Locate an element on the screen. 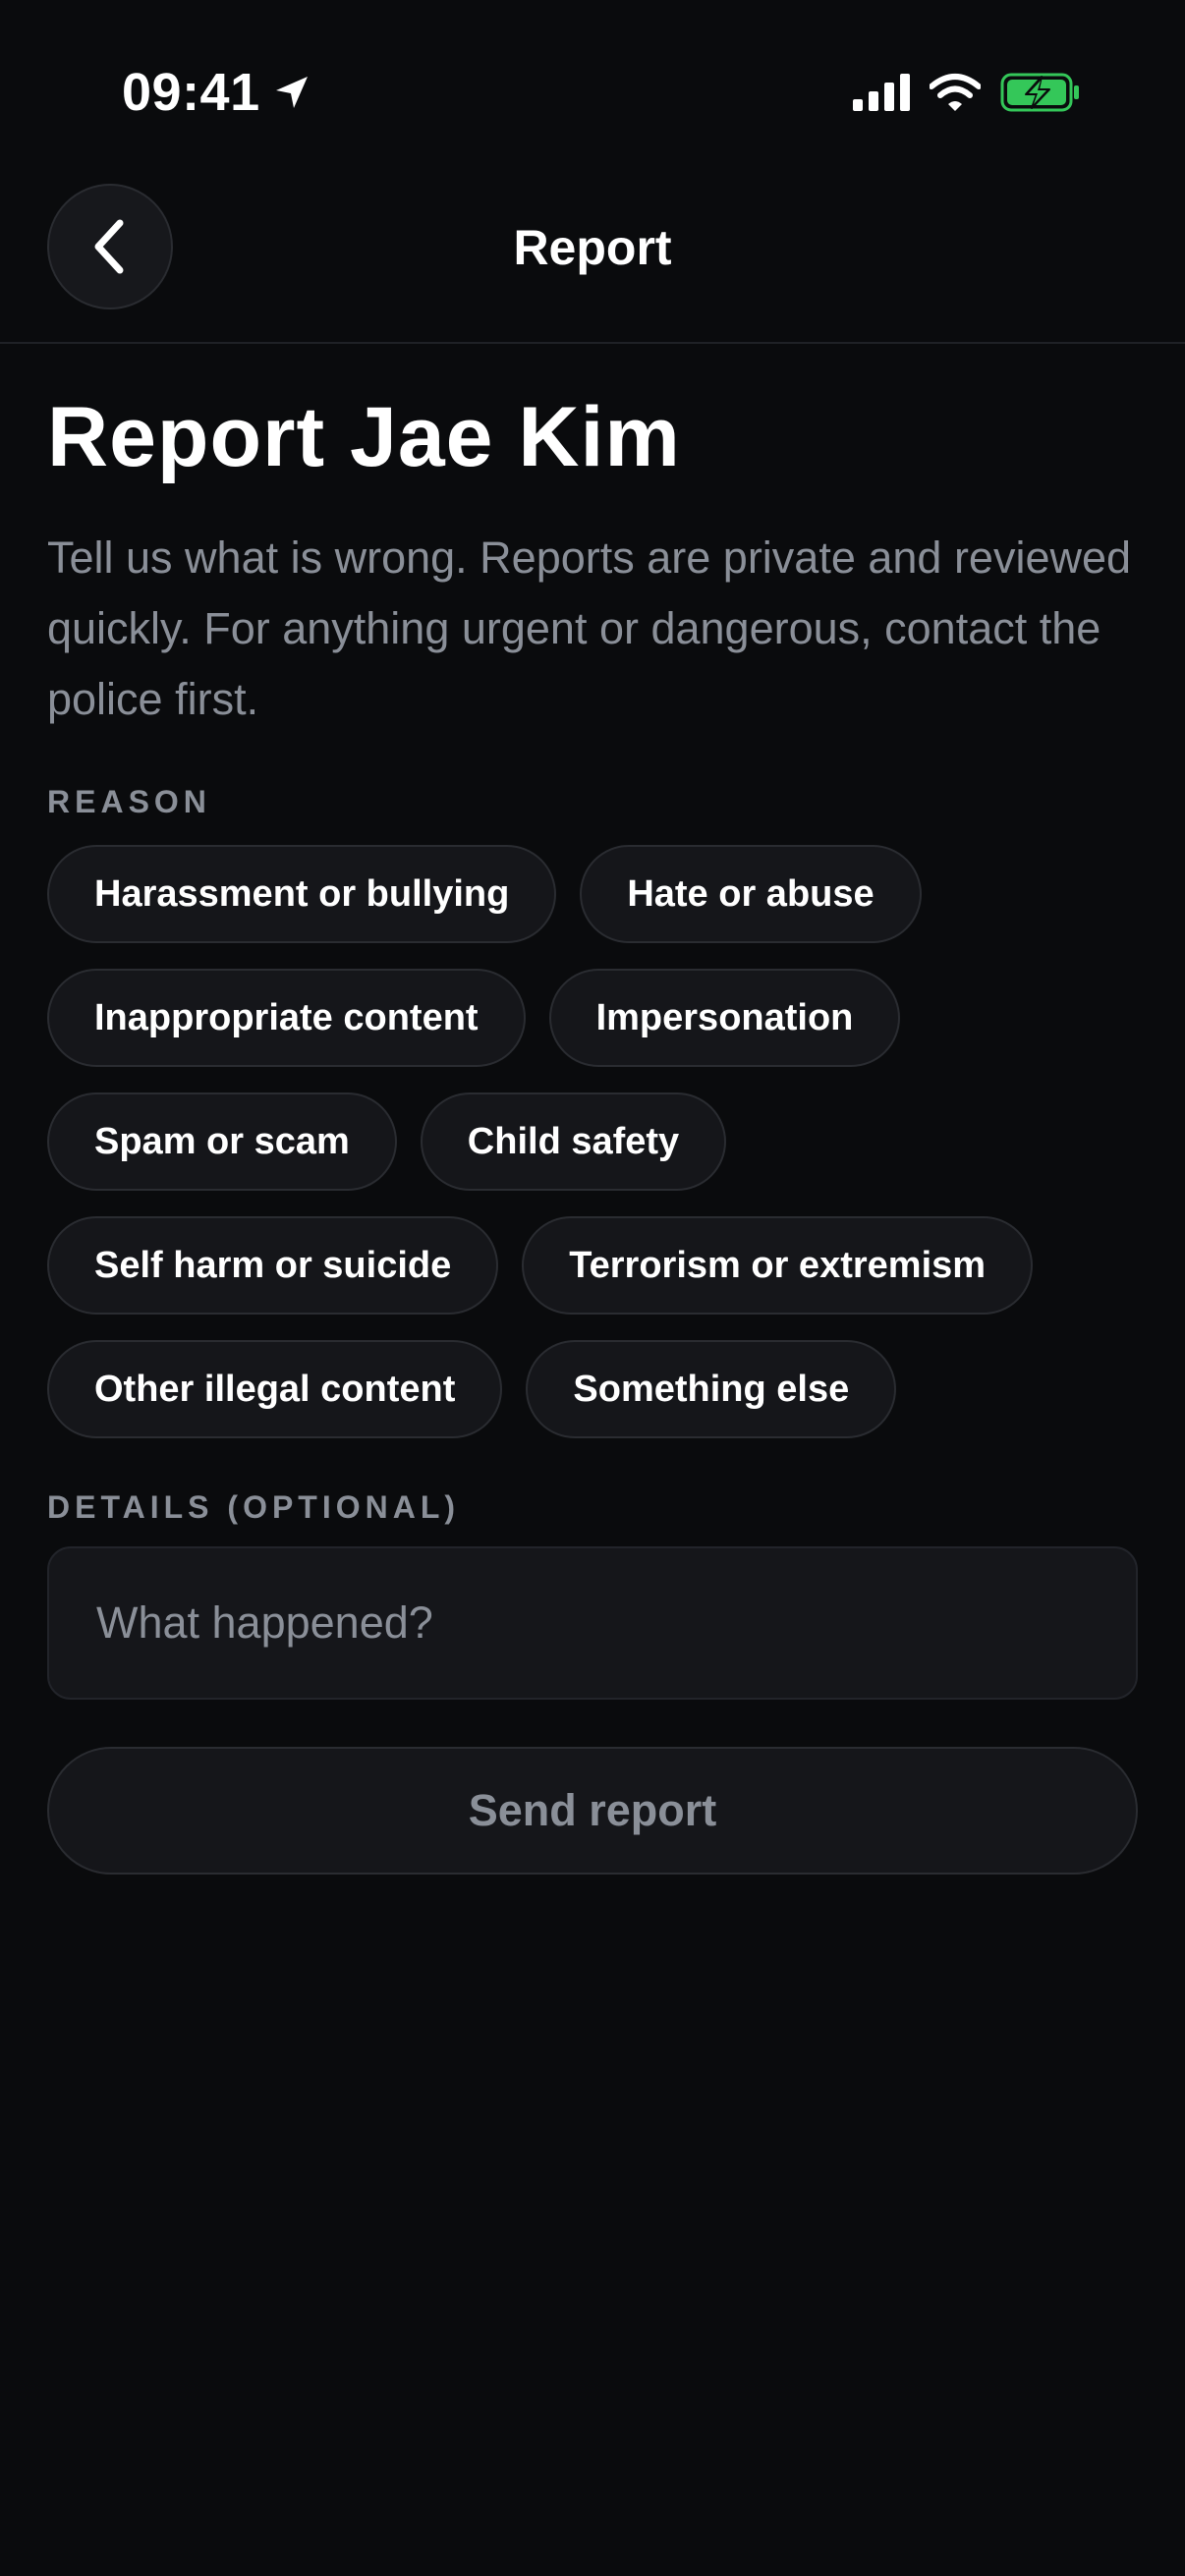  status-time: 09:41 is located at coordinates (216, 92).